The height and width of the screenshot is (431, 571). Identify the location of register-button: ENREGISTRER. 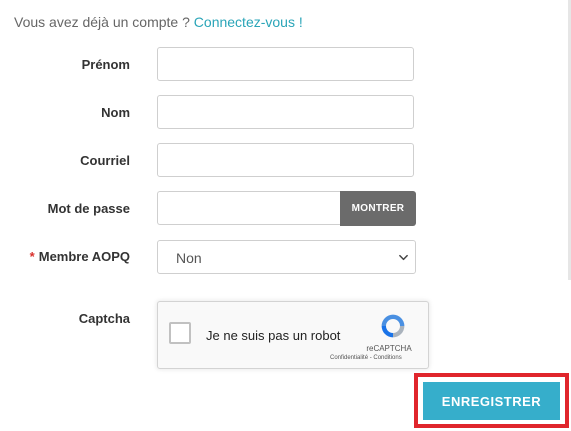
(491, 401).